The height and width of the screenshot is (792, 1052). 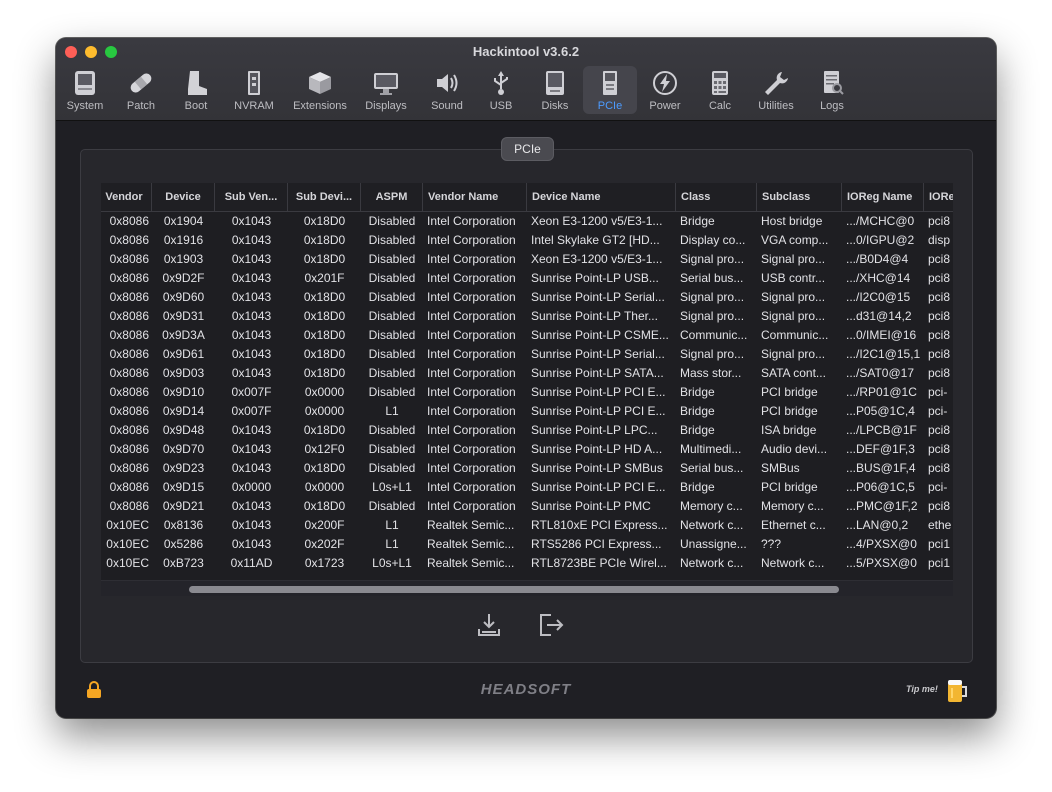 What do you see at coordinates (601, 197) in the screenshot?
I see `column-header-device-name: Device Name` at bounding box center [601, 197].